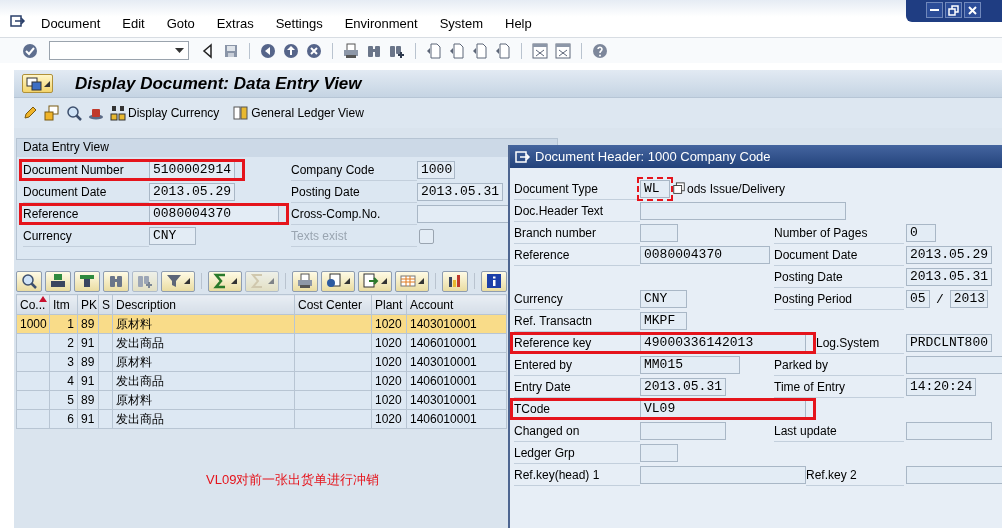 The width and height of the screenshot is (1002, 528). Describe the element at coordinates (333, 304) in the screenshot. I see `column-header: Cost Center` at that location.